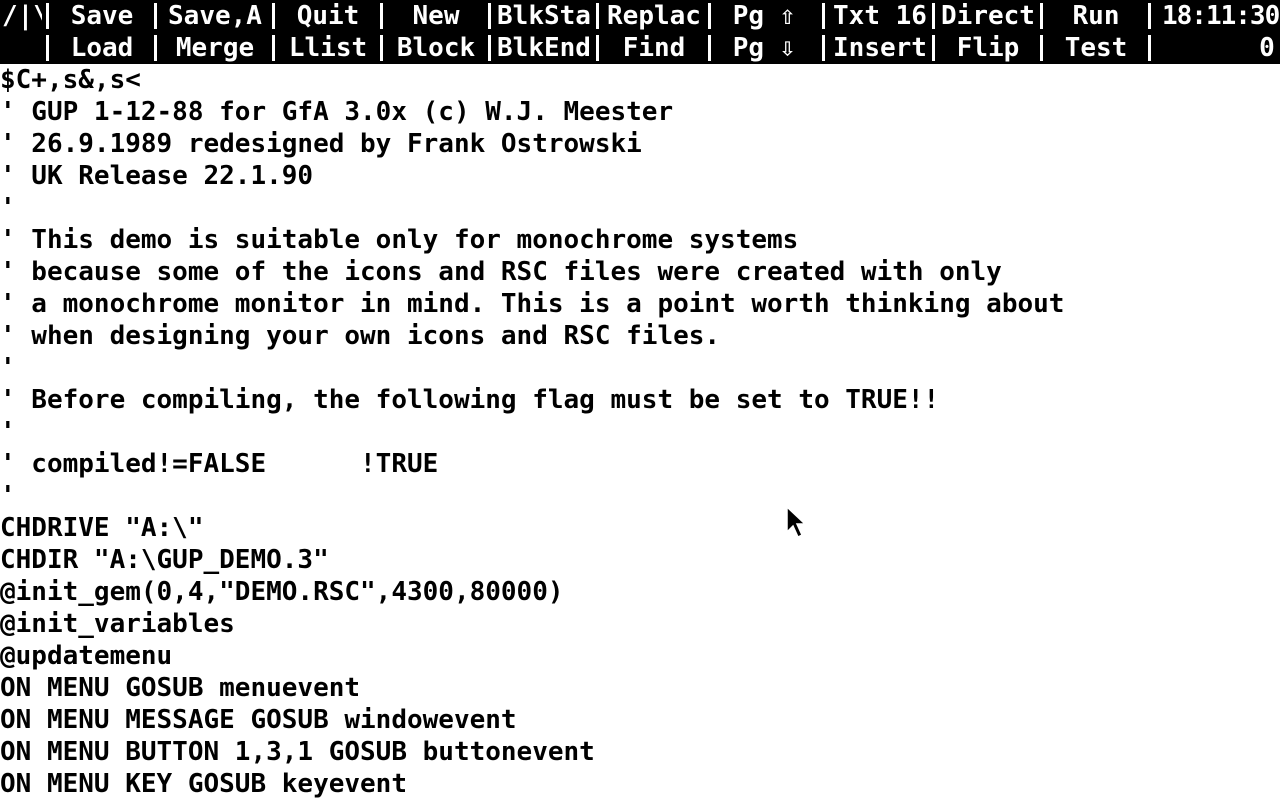  Describe the element at coordinates (180, 688) in the screenshot. I see `code-line: ON MENU GOSUB menuevent` at that location.